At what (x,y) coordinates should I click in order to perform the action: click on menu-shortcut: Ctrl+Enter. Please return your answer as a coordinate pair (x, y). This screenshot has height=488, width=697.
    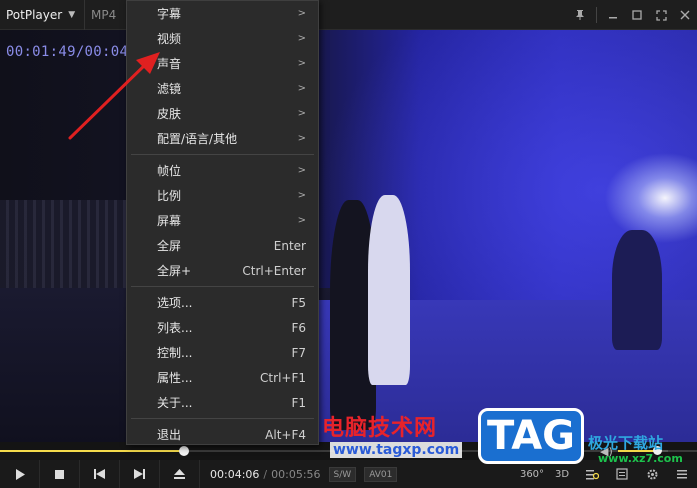
    Looking at the image, I should click on (274, 270).